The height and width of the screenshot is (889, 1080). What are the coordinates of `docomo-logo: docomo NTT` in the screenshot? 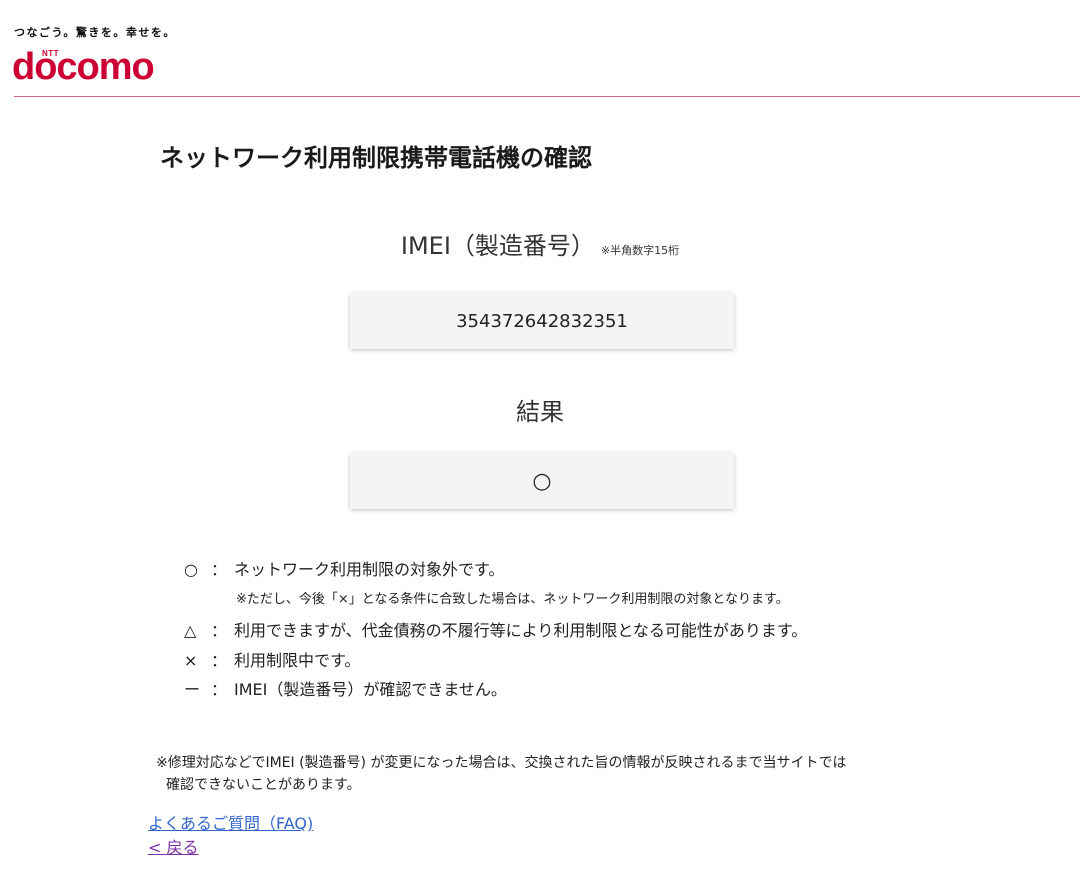 It's located at (102, 67).